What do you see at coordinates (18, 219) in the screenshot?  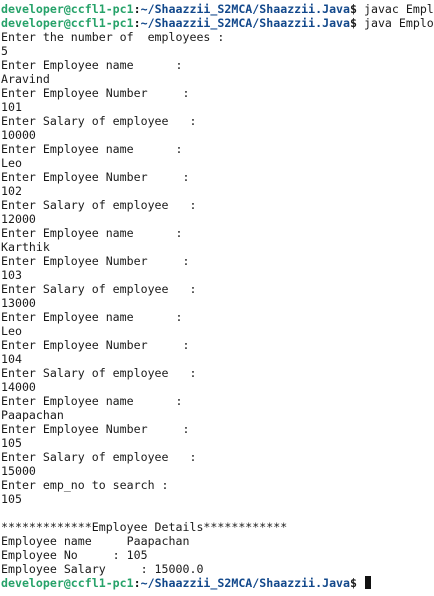 I see `output-line: 12000` at bounding box center [18, 219].